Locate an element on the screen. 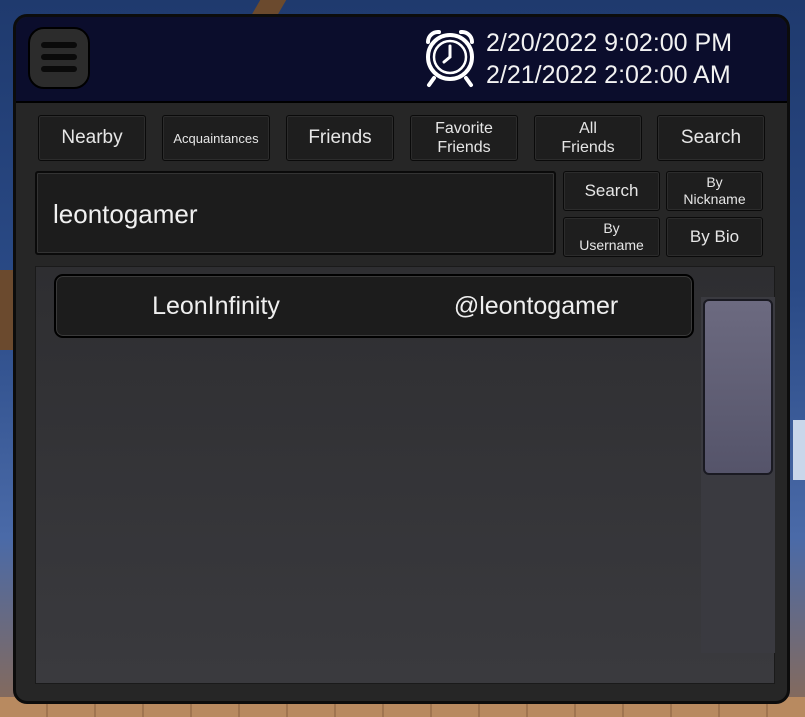  scrollbar-track is located at coordinates (738, 475).